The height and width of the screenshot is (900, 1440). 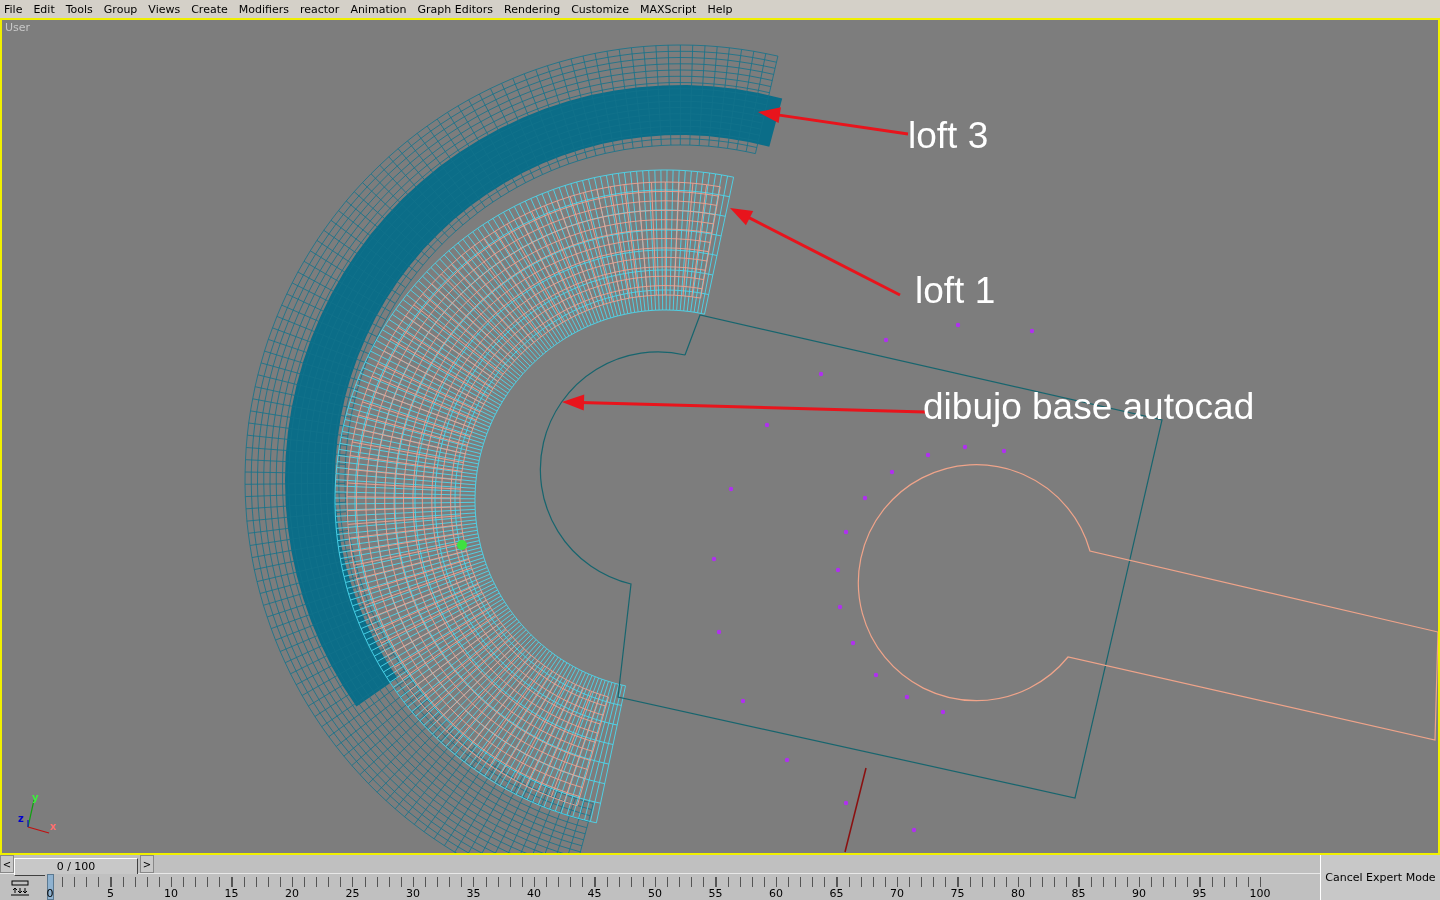 What do you see at coordinates (948, 135) in the screenshot?
I see `annotation-label: loft 3` at bounding box center [948, 135].